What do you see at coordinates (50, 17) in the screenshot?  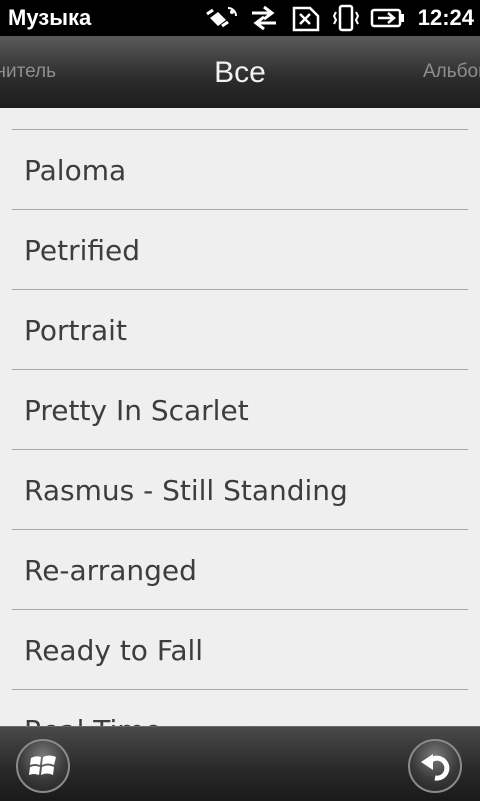 I see `app-title: Музыка` at bounding box center [50, 17].